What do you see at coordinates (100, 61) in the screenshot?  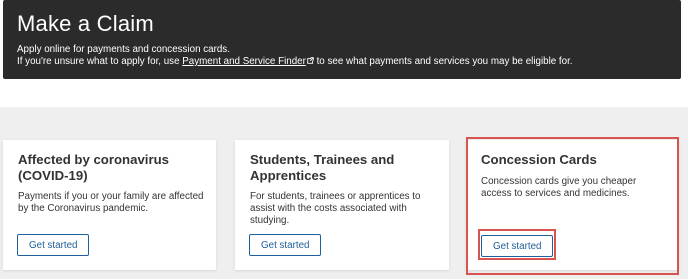 I see `banner-line-2-prefix: If you're unsure what to apply for, use` at bounding box center [100, 61].